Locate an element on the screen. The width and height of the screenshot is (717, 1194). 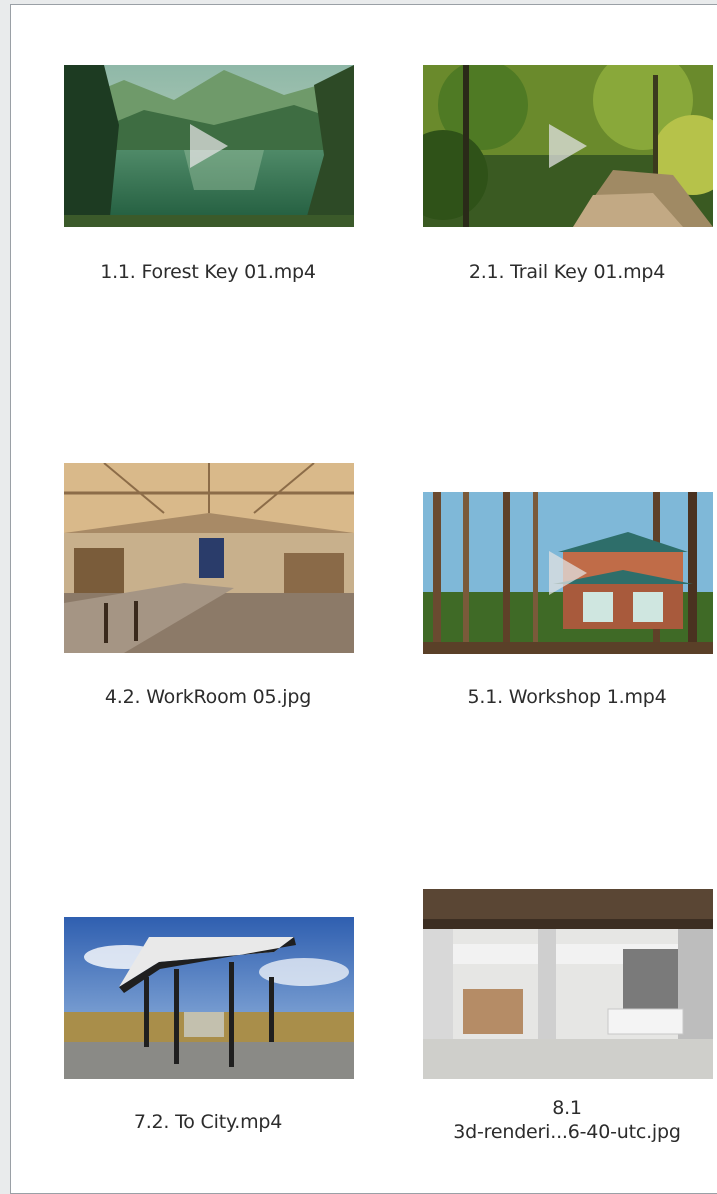
file-name-line-1: 8.1 is located at coordinates (567, 1108).